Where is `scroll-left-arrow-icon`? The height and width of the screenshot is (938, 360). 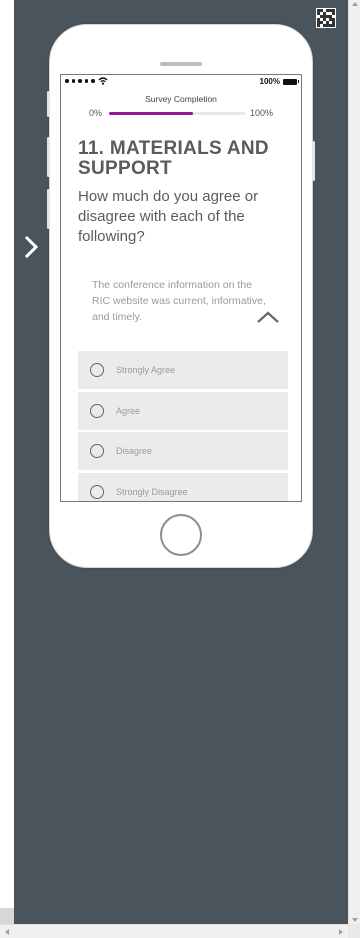 scroll-left-arrow-icon is located at coordinates (7, 932).